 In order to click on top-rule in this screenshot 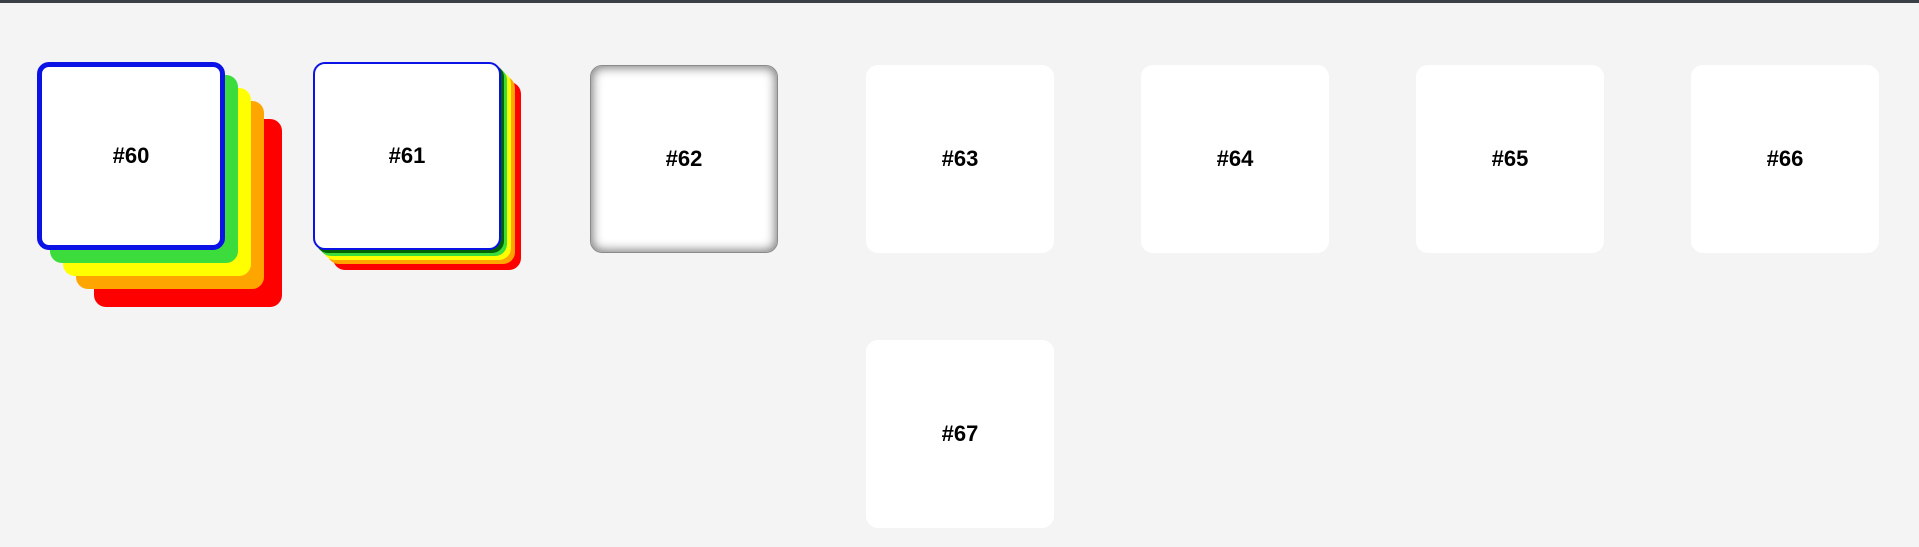, I will do `click(959, 1)`.